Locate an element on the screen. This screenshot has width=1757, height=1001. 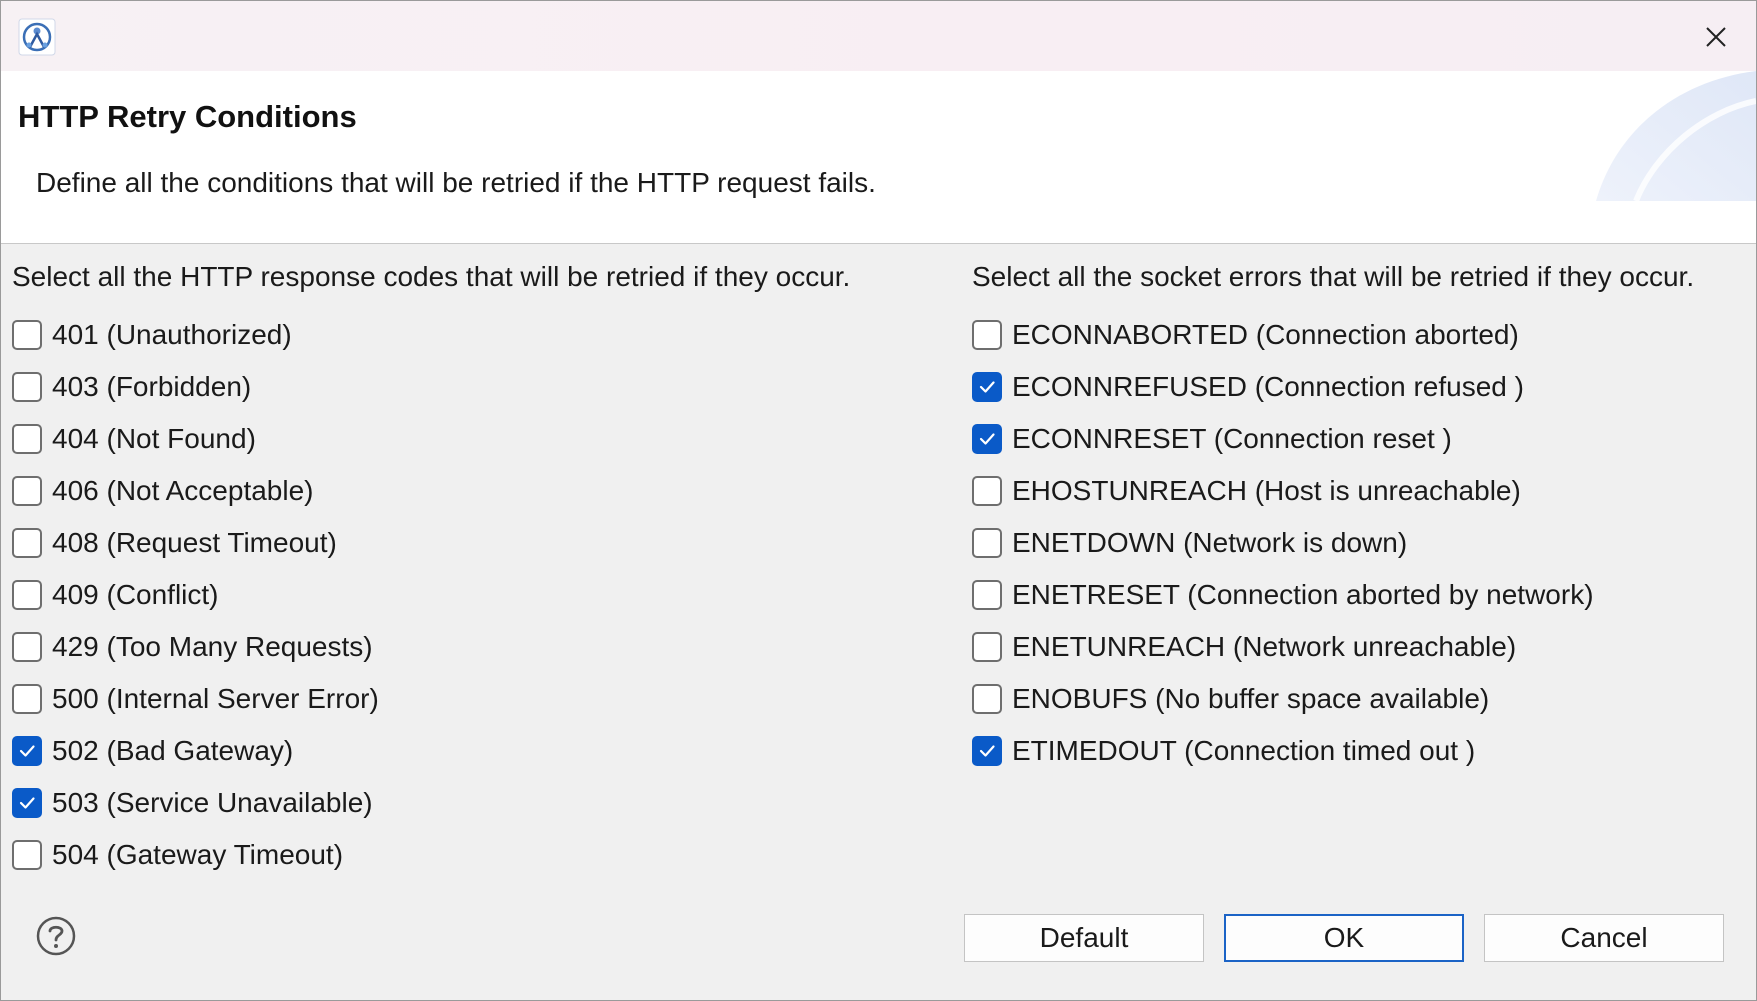
socket-checkbox-row: ECONNABORTED (Connection aborted) is located at coordinates (1333, 335).